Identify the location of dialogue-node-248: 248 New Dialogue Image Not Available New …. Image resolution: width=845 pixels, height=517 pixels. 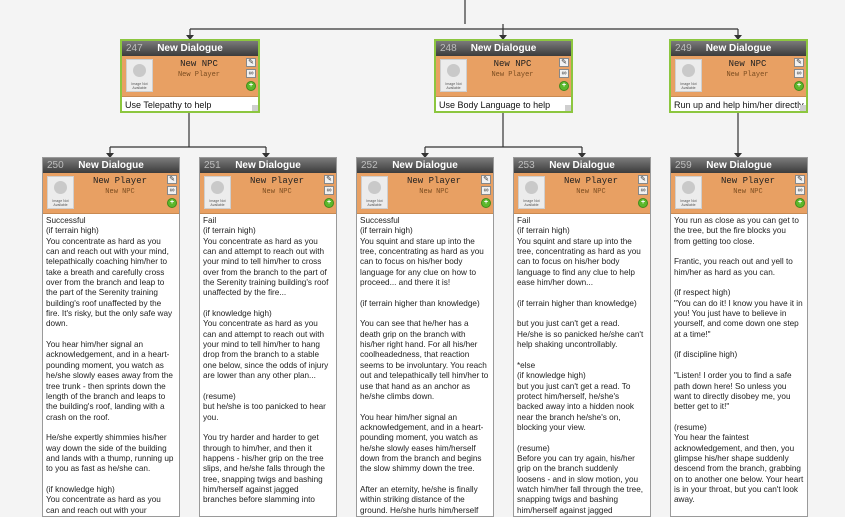
(503, 76).